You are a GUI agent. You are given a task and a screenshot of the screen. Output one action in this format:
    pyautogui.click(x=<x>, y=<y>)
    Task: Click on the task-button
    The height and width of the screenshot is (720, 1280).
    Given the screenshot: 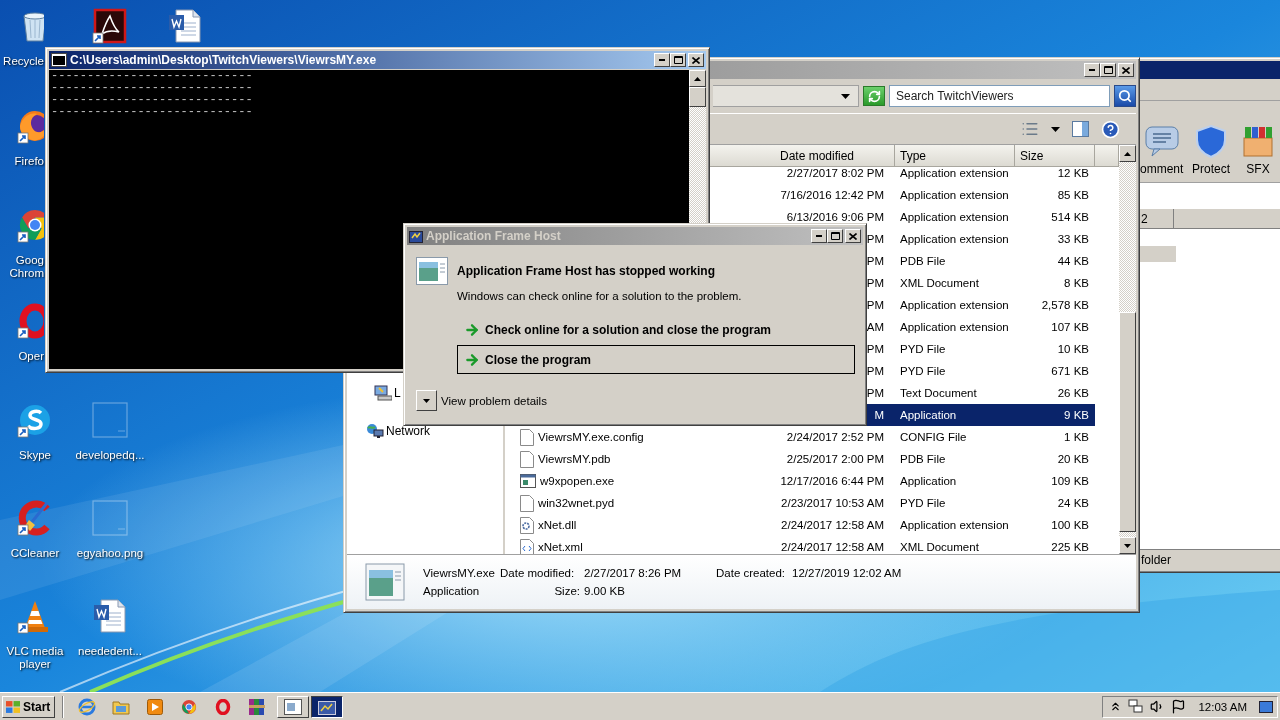 What is the action you would take?
    pyautogui.click(x=327, y=706)
    